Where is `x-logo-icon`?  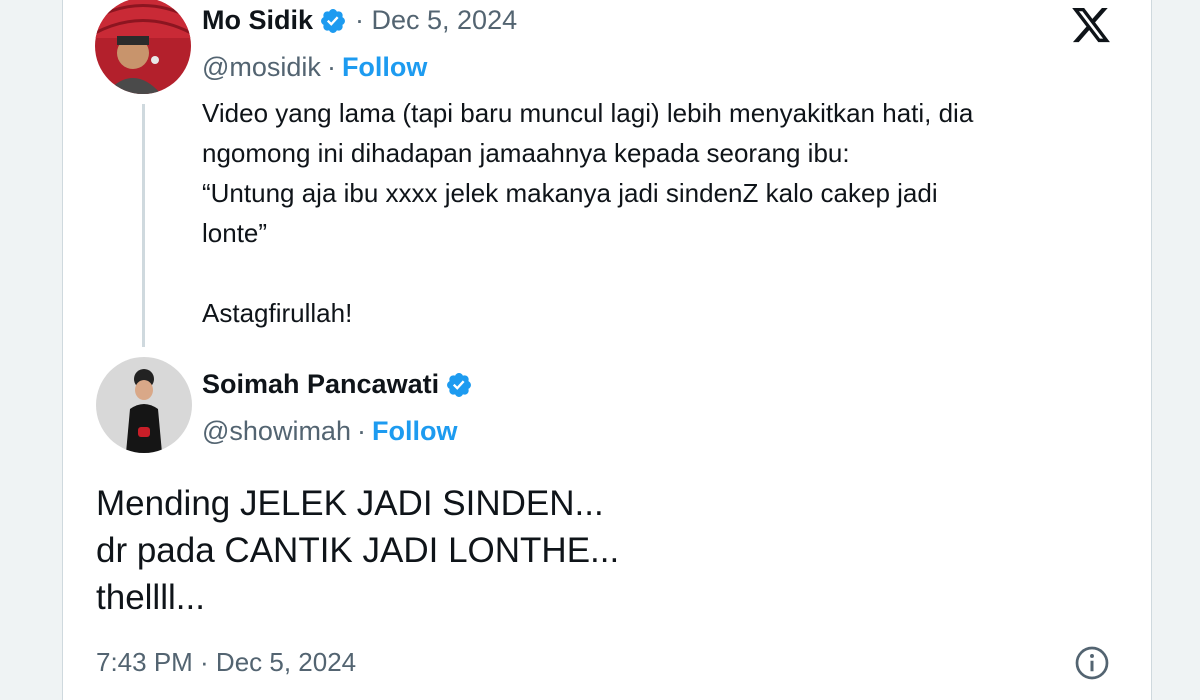 x-logo-icon is located at coordinates (1091, 25).